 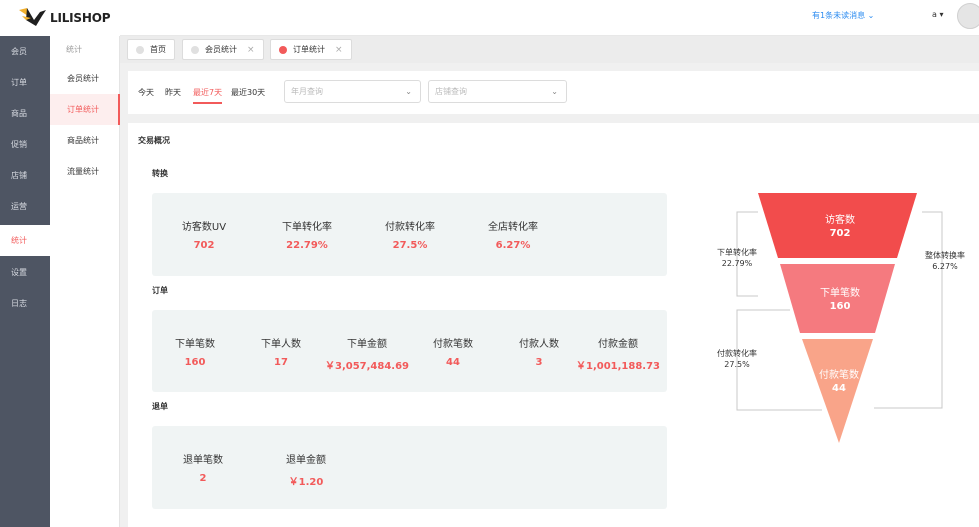 I want to click on funnel-stage-label: 下单笔数, so click(x=840, y=293).